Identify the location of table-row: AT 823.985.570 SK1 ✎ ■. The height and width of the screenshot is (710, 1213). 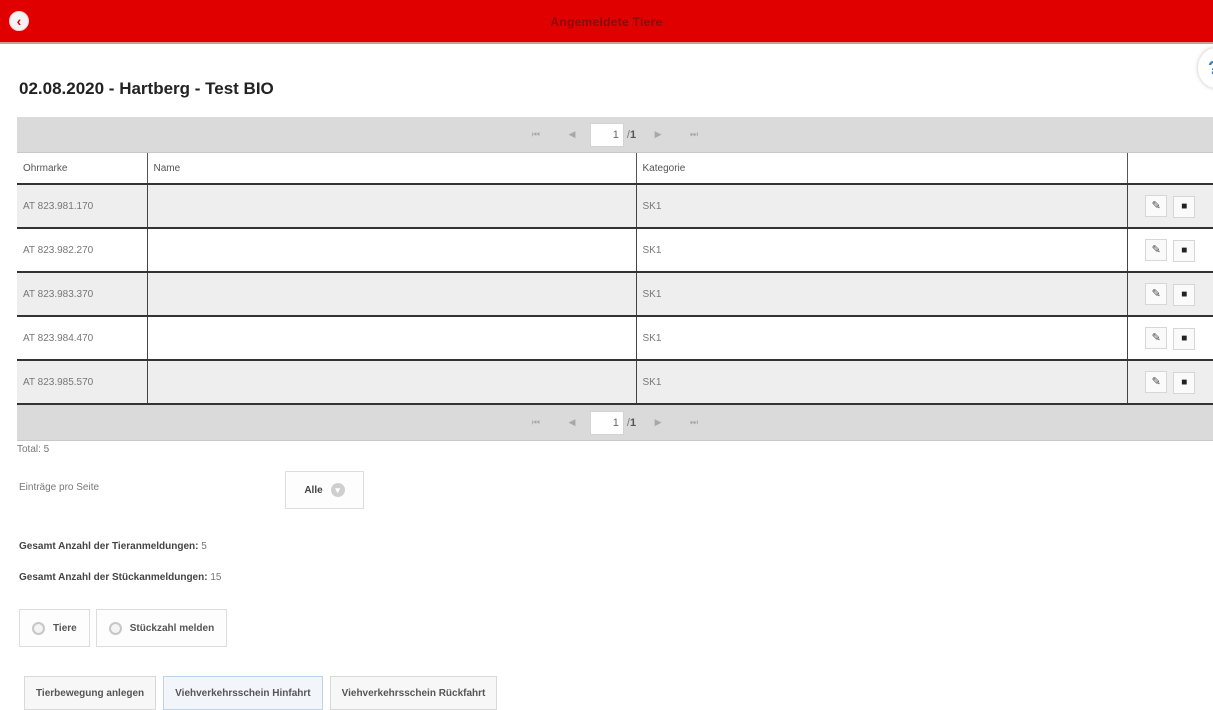
(615, 382).